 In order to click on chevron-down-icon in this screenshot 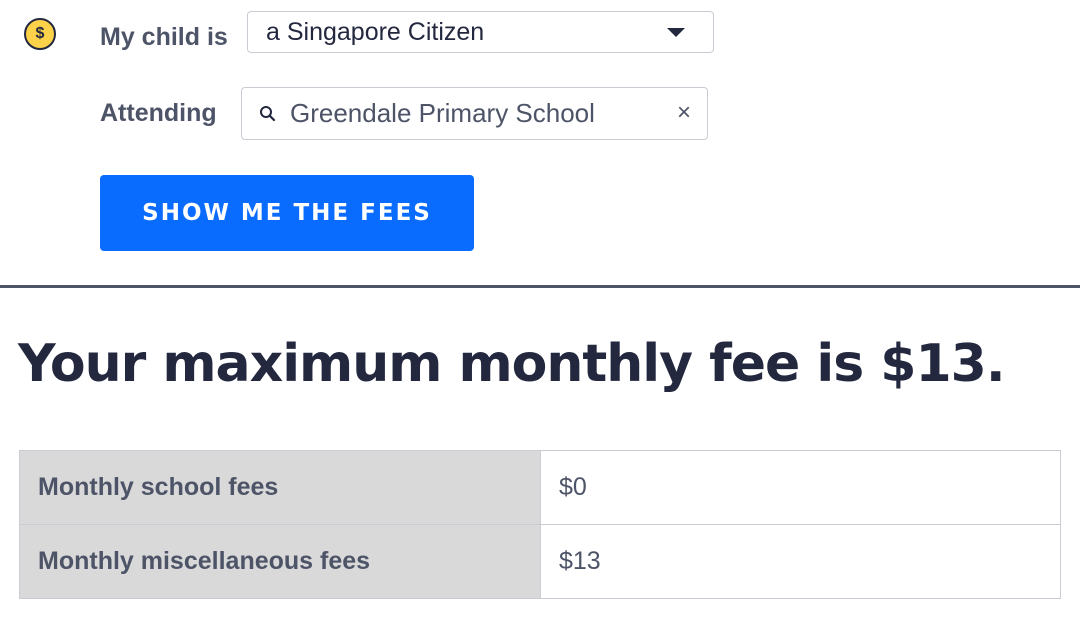, I will do `click(676, 32)`.